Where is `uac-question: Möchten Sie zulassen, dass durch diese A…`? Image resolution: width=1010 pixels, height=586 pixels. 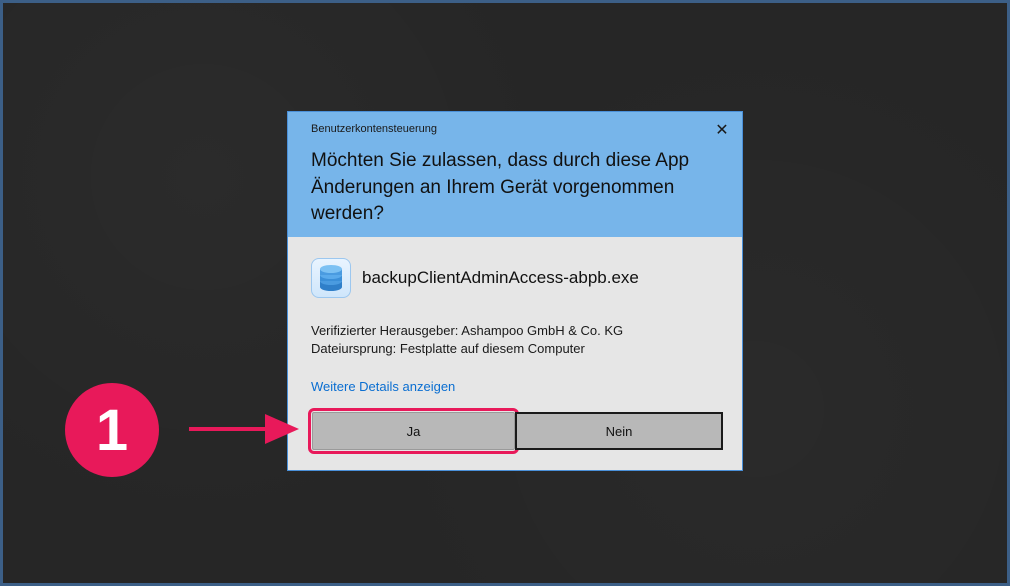 uac-question: Möchten Sie zulassen, dass durch diese A… is located at coordinates (500, 187).